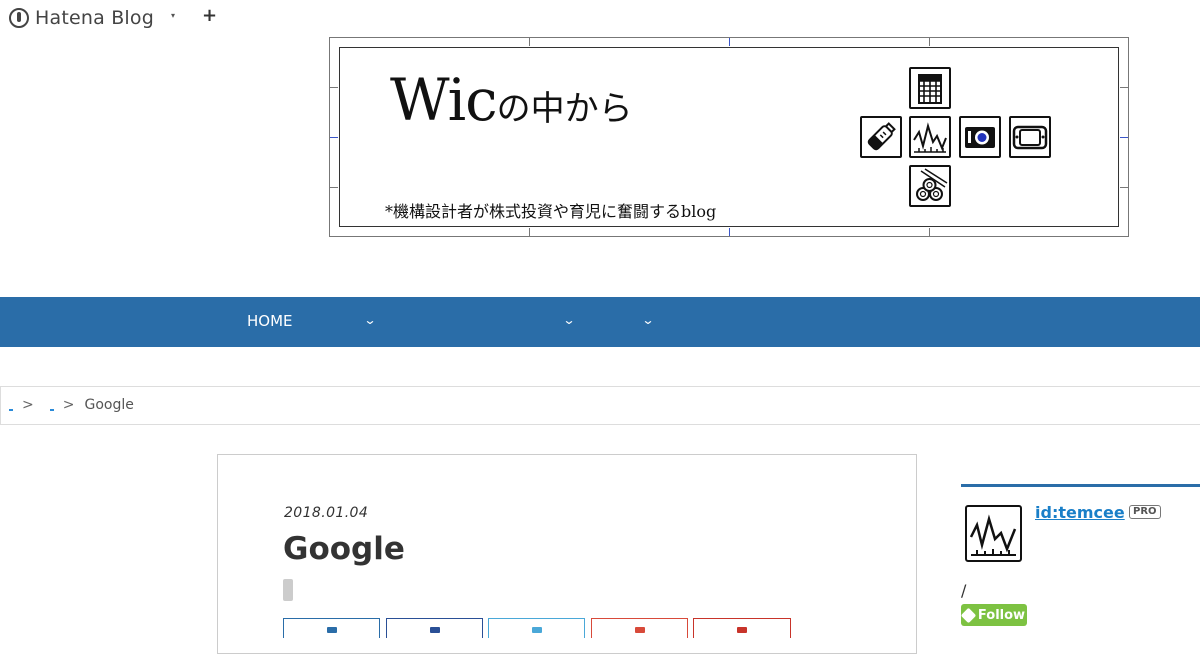 Image resolution: width=1200 pixels, height=654 pixels. I want to click on google-plus-icon, so click(639, 630).